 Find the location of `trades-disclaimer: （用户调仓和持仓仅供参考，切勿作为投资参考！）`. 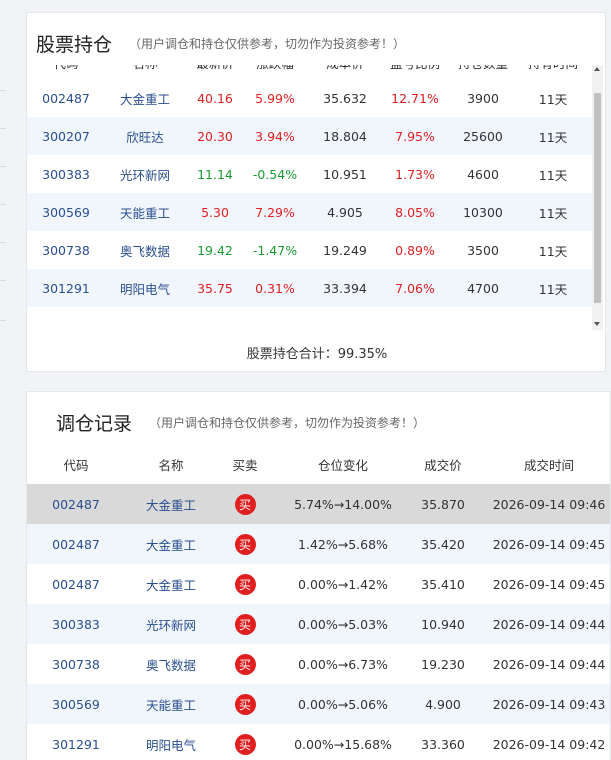

trades-disclaimer: （用户调仓和持仓仅供参考，切勿作为投资参考！） is located at coordinates (287, 423).